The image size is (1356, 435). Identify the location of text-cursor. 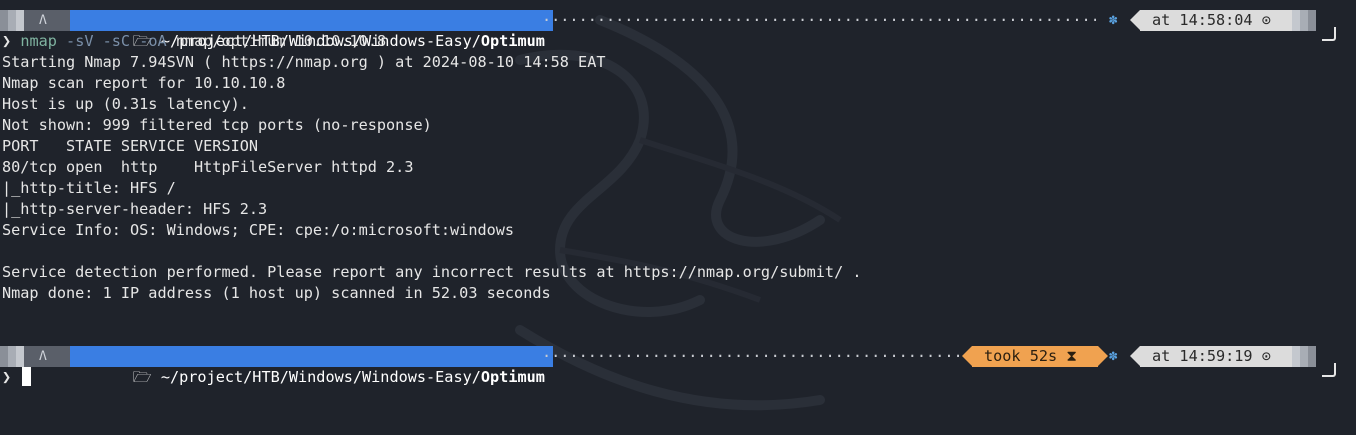
(27, 376).